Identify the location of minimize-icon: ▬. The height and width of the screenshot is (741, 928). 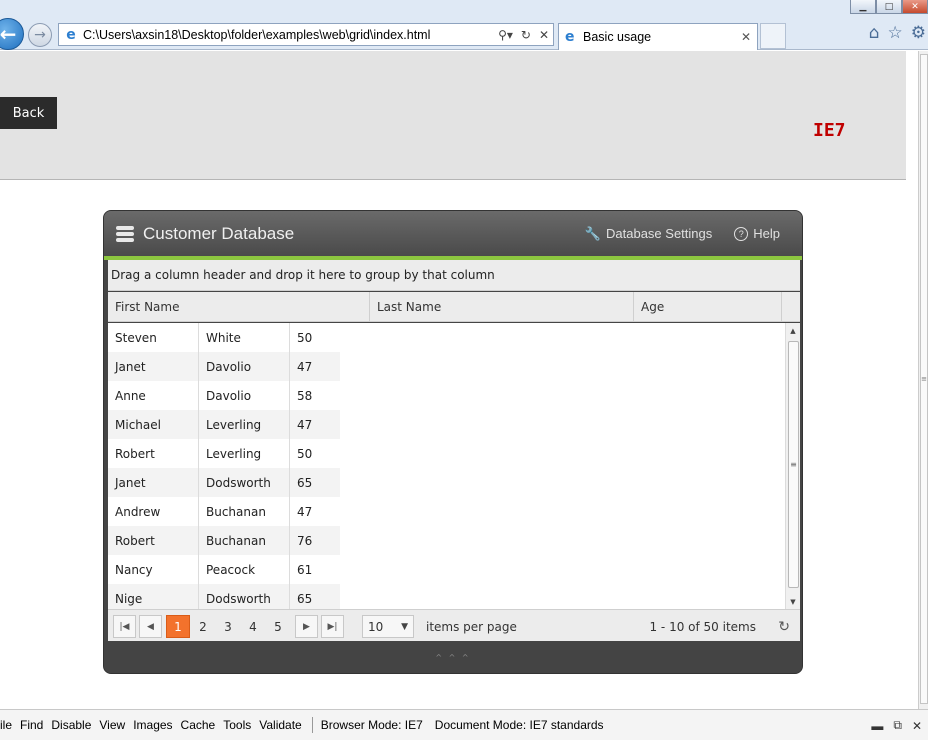
(877, 726).